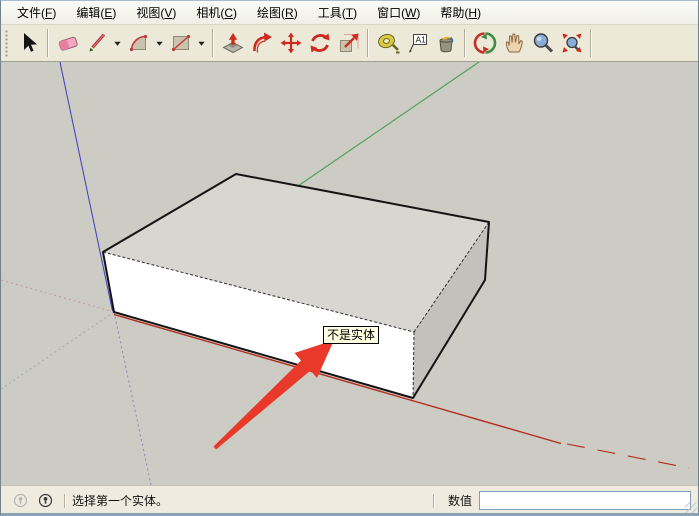 The image size is (699, 516). I want to click on shape-tool-button, so click(180, 43).